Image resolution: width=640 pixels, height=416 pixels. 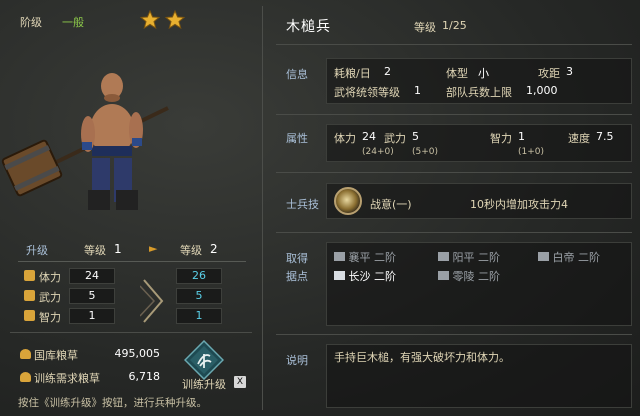 What do you see at coordinates (549, 73) in the screenshot?
I see `info-label: 攻距` at bounding box center [549, 73].